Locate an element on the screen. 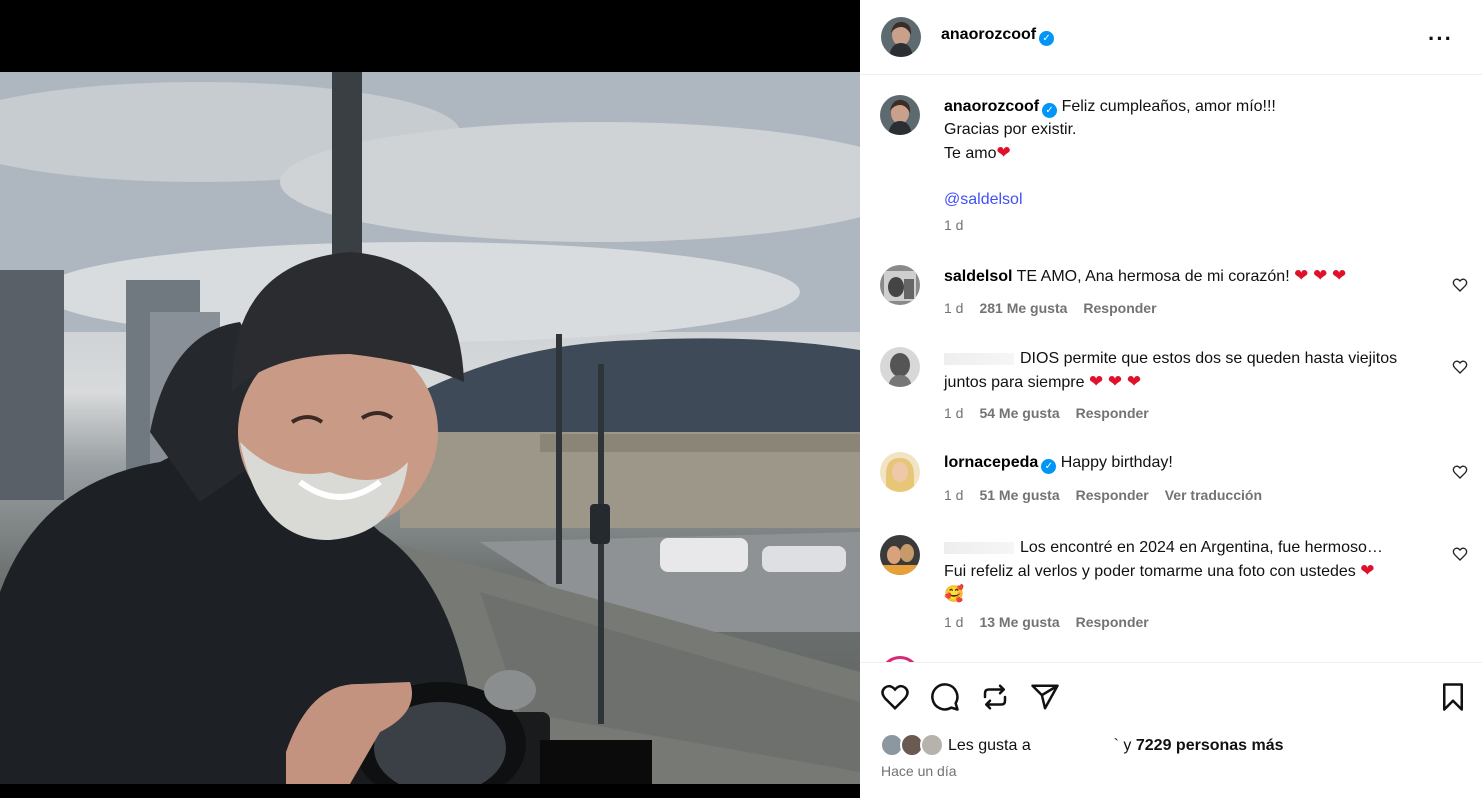  caption-line-2: Gracias por existir. is located at coordinates (1010, 129).